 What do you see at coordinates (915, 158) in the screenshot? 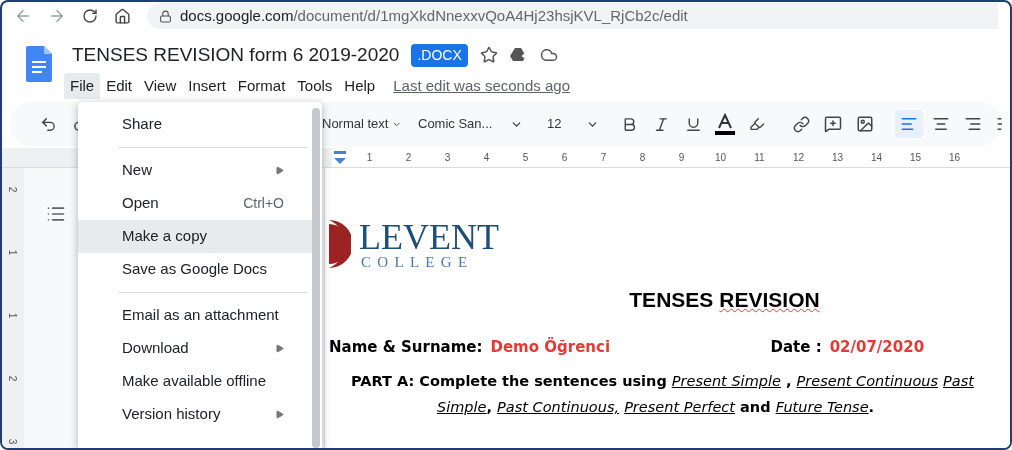
I see `ruler-number: 15` at bounding box center [915, 158].